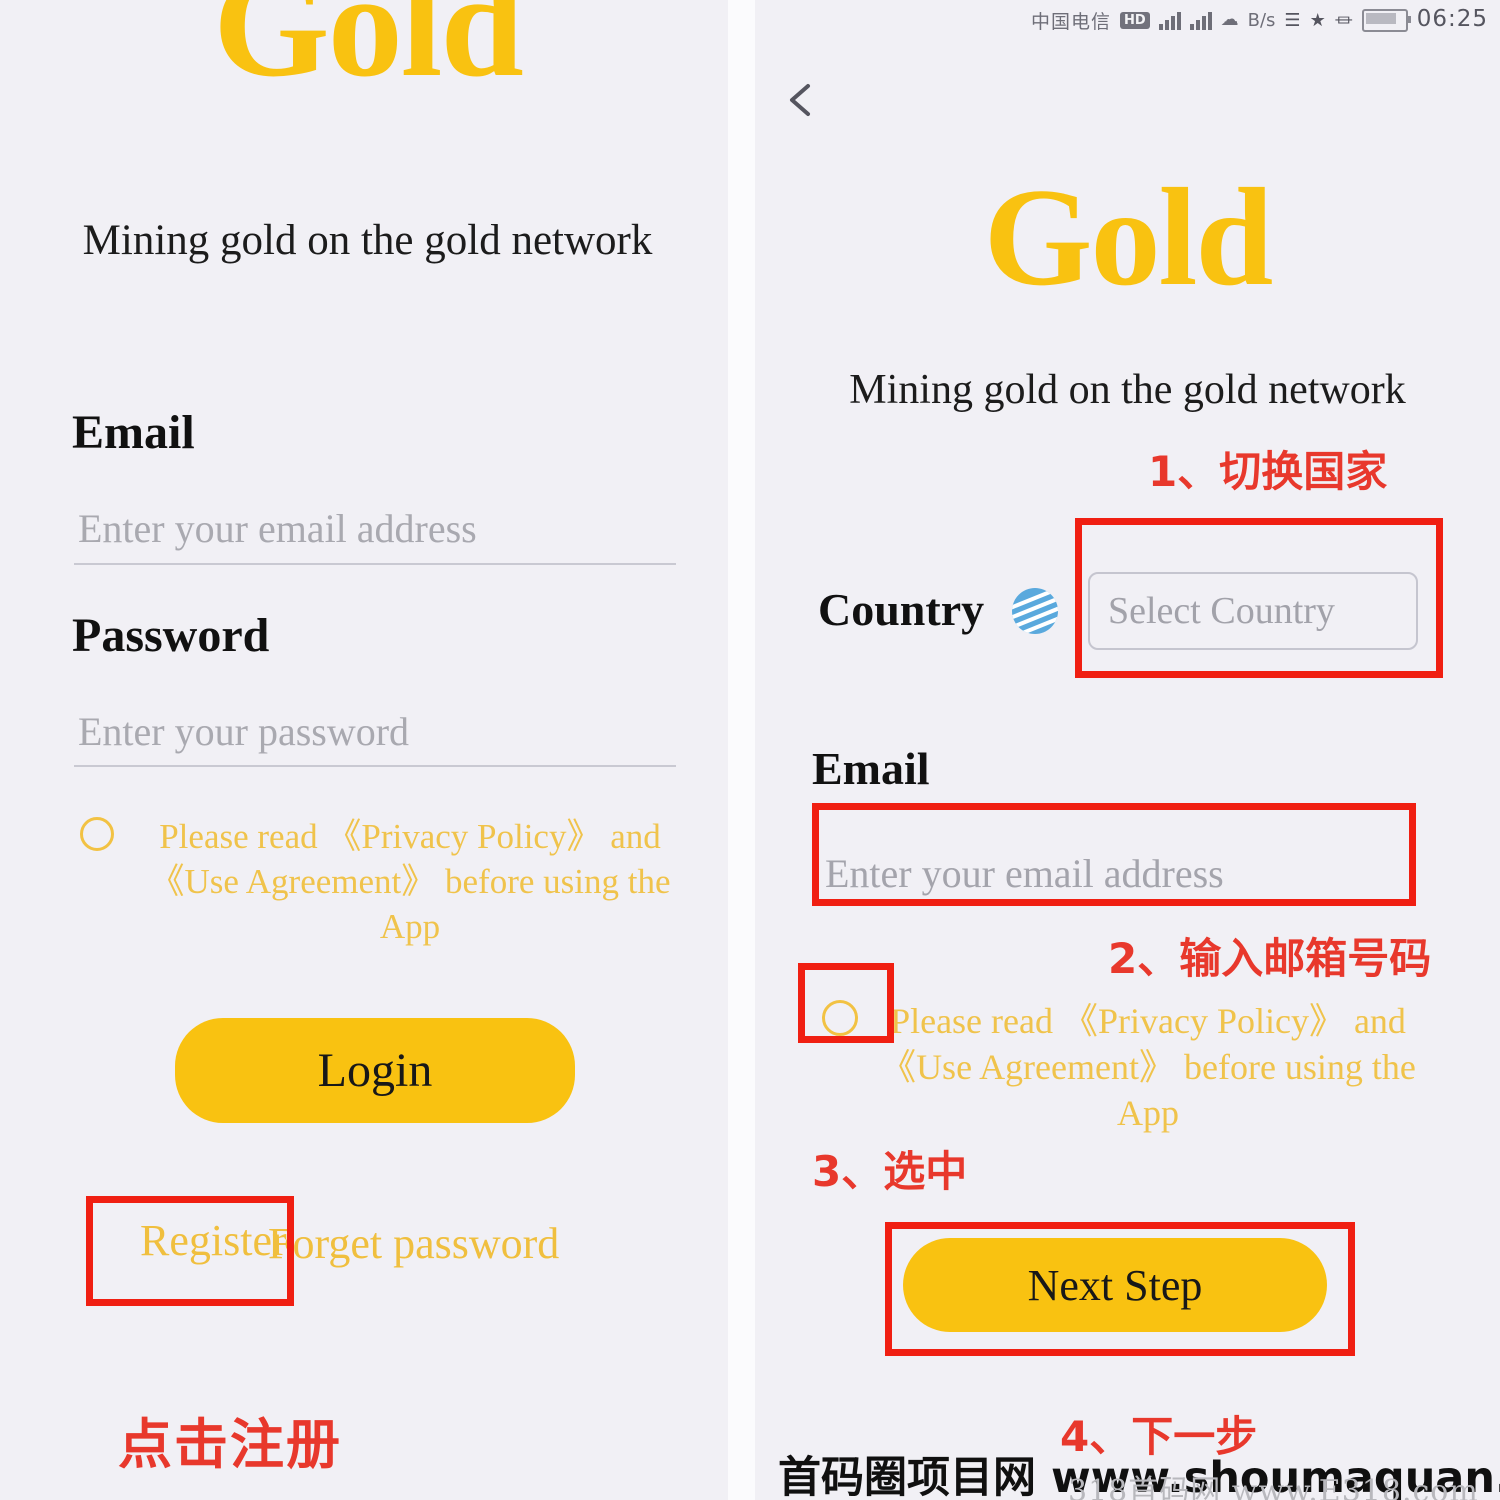 This screenshot has height=1500, width=1500. I want to click on login-brand-clip: Gold, so click(367, 80).